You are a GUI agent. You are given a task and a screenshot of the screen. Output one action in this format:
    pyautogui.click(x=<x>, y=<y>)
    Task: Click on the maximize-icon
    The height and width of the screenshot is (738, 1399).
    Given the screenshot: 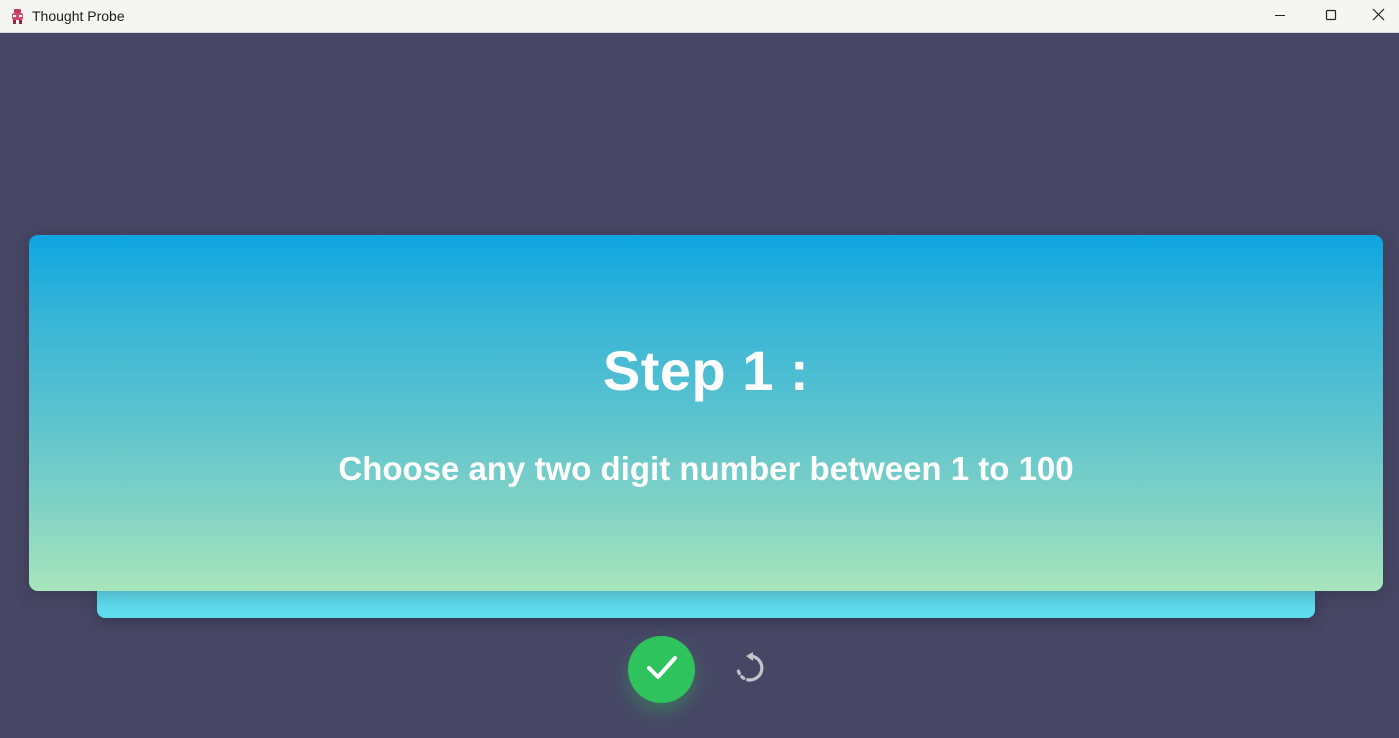 What is the action you would take?
    pyautogui.click(x=1331, y=17)
    